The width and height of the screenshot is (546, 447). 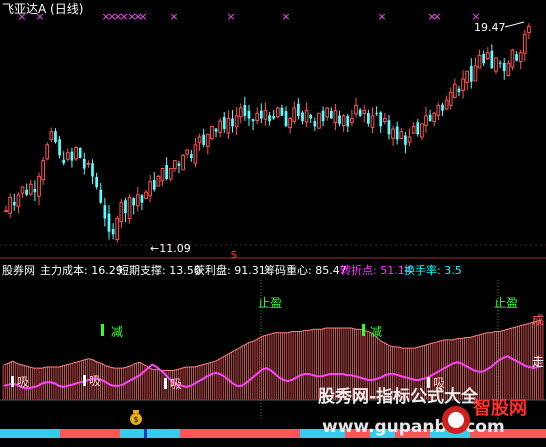 What do you see at coordinates (433, 270) in the screenshot?
I see `indicator-item-5: 换手率: 3.5` at bounding box center [433, 270].